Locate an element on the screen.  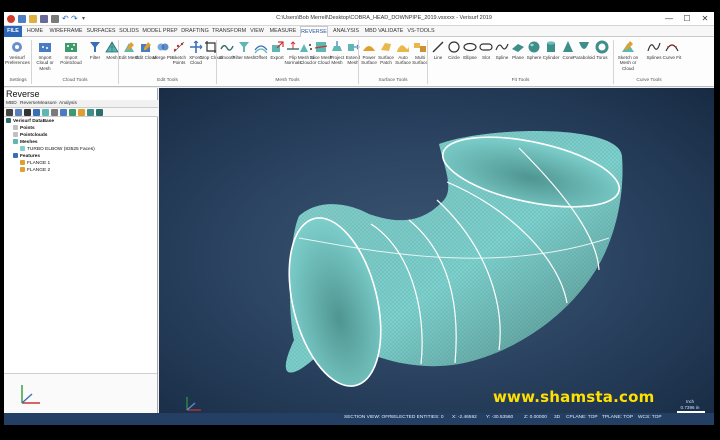
quick-access-dropdown-icon: ▾ is located at coordinates (86, 19).